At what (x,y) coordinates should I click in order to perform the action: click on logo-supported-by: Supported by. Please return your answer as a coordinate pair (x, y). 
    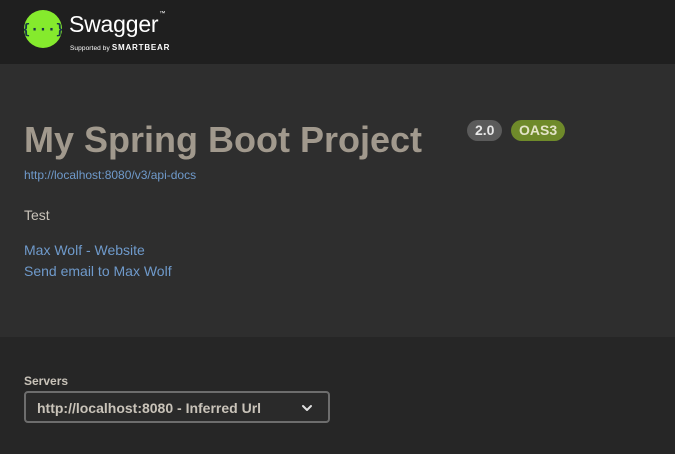
    Looking at the image, I should click on (90, 48).